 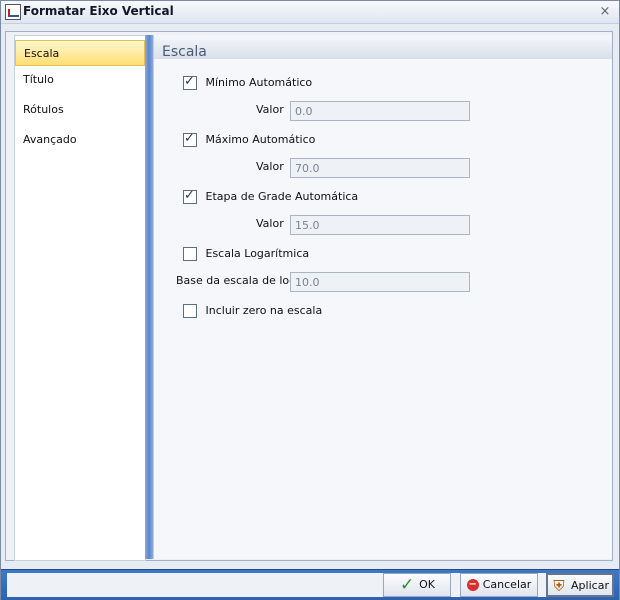 What do you see at coordinates (264, 310) in the screenshot?
I see `include-zero-label: Incluir zero na escala` at bounding box center [264, 310].